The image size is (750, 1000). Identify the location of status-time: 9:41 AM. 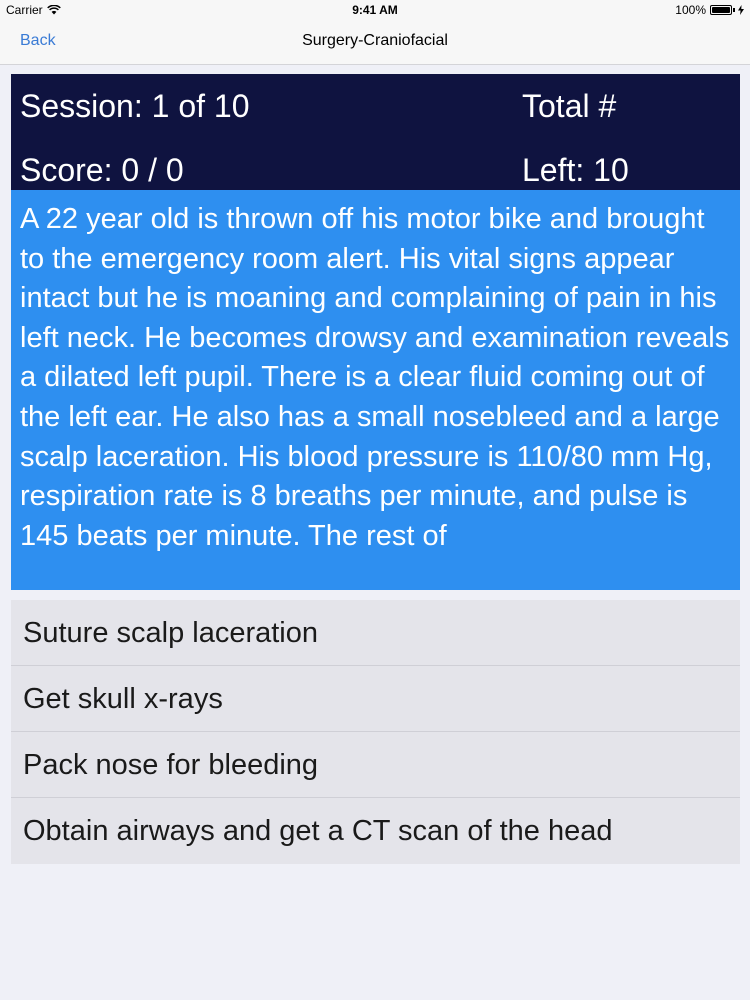
(375, 10).